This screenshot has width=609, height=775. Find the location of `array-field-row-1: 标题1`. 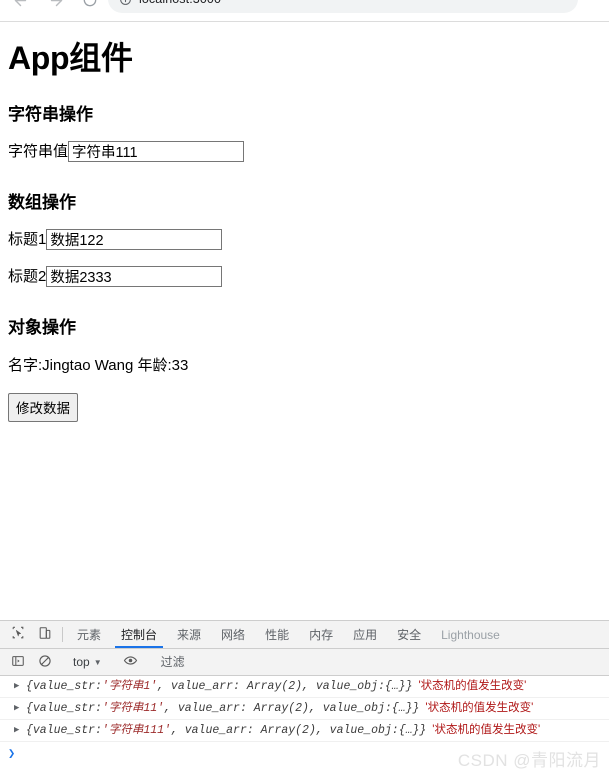

array-field-row-1: 标题1 is located at coordinates (304, 239).